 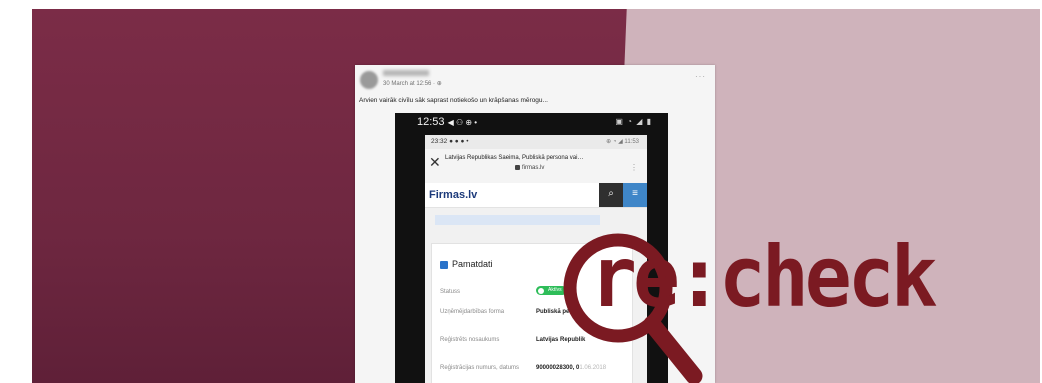 What do you see at coordinates (541, 290) in the screenshot?
I see `check-icon` at bounding box center [541, 290].